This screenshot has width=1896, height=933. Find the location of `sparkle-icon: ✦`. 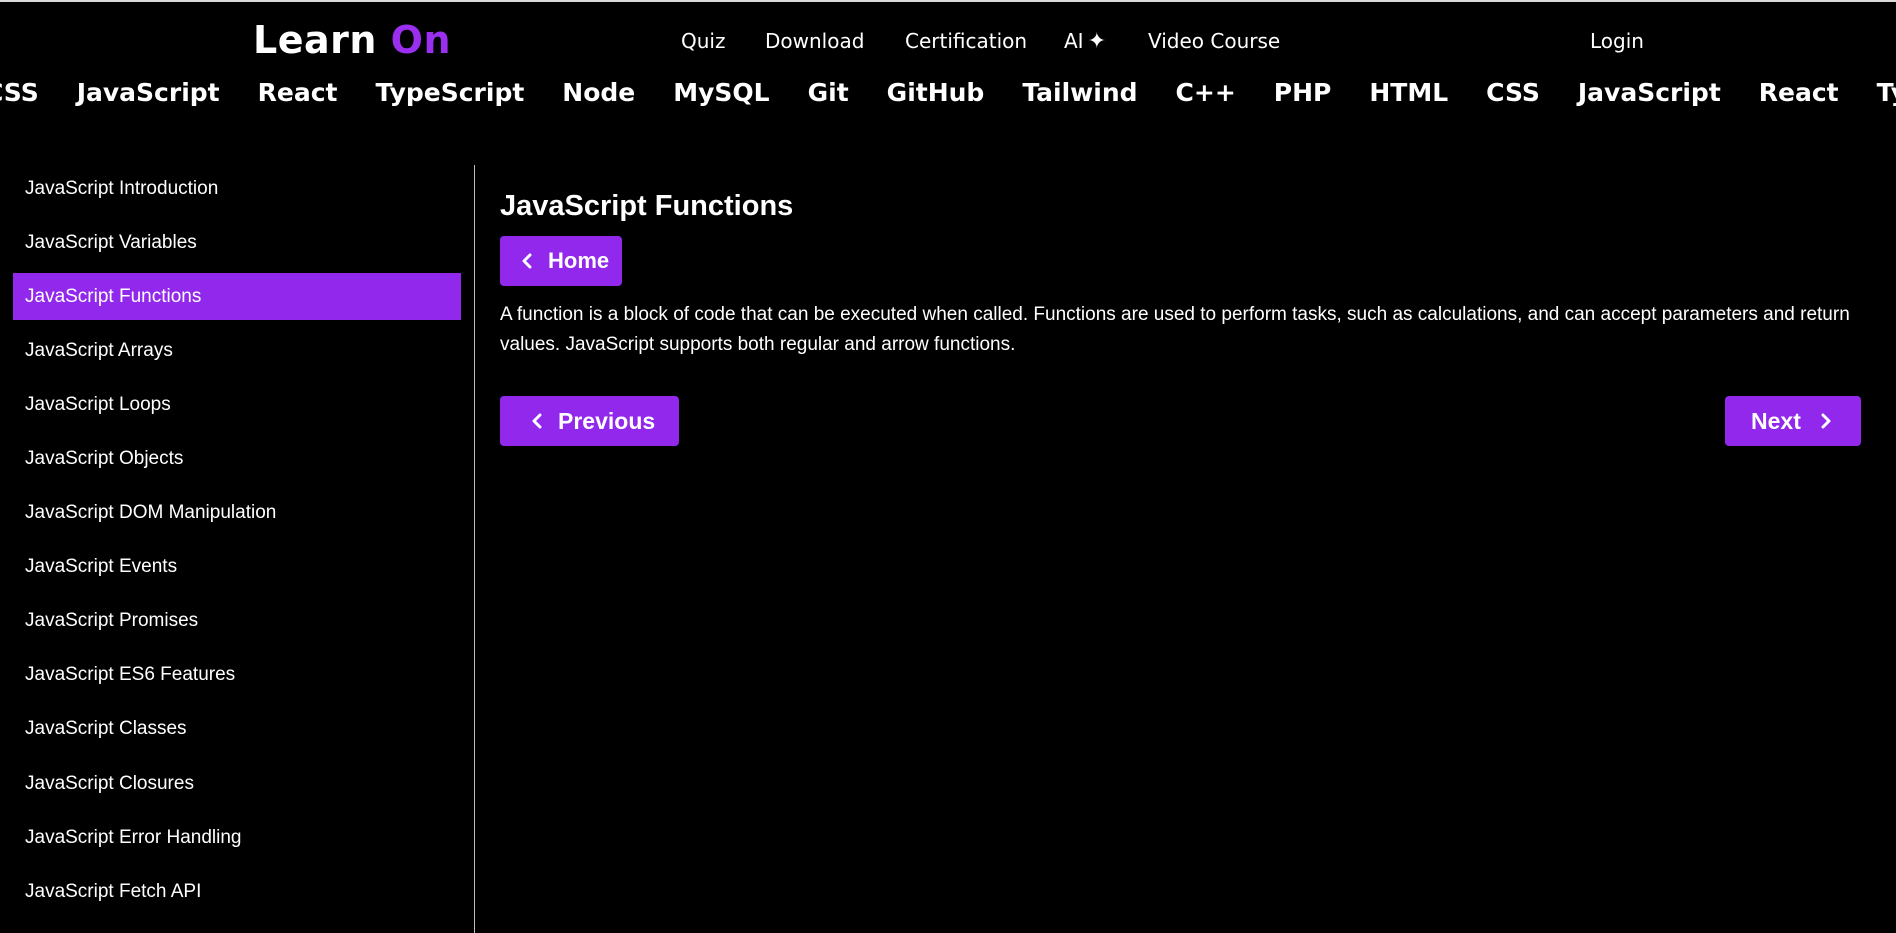

sparkle-icon: ✦ is located at coordinates (1097, 41).